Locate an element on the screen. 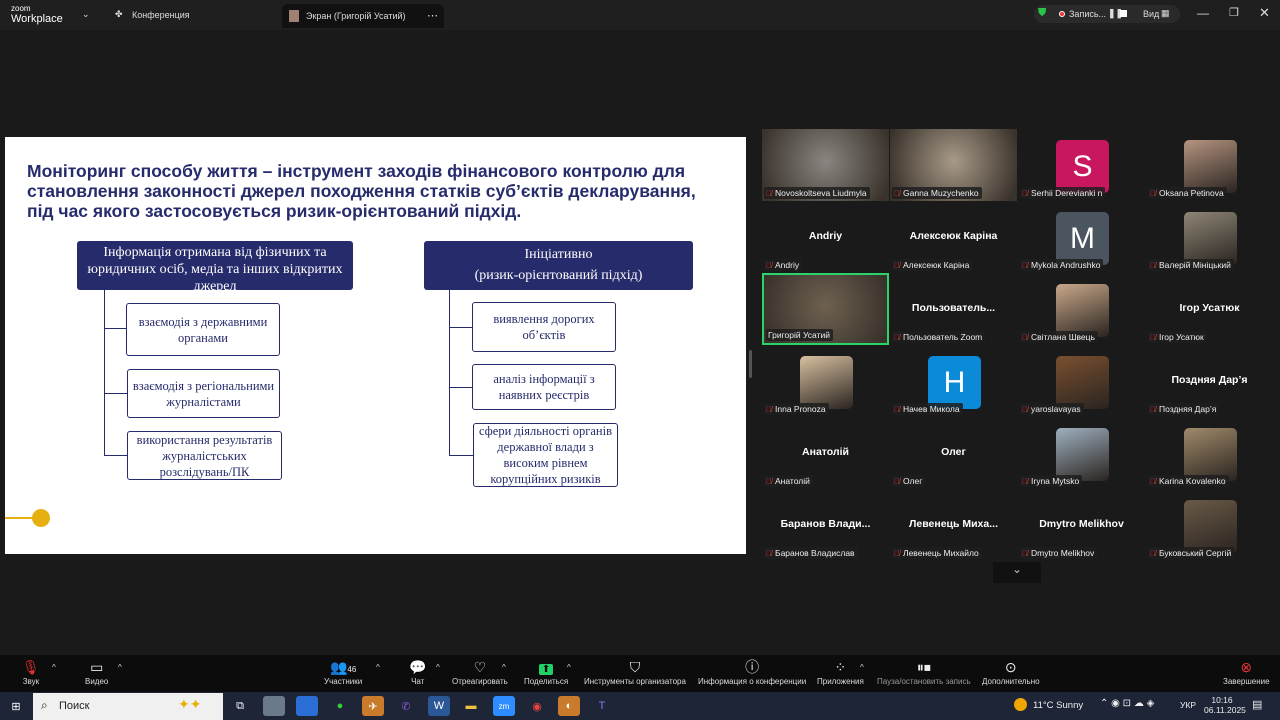 This screenshot has height=720, width=1280. host-tools-button: ⛉ Инструменты организатора is located at coordinates (635, 671).